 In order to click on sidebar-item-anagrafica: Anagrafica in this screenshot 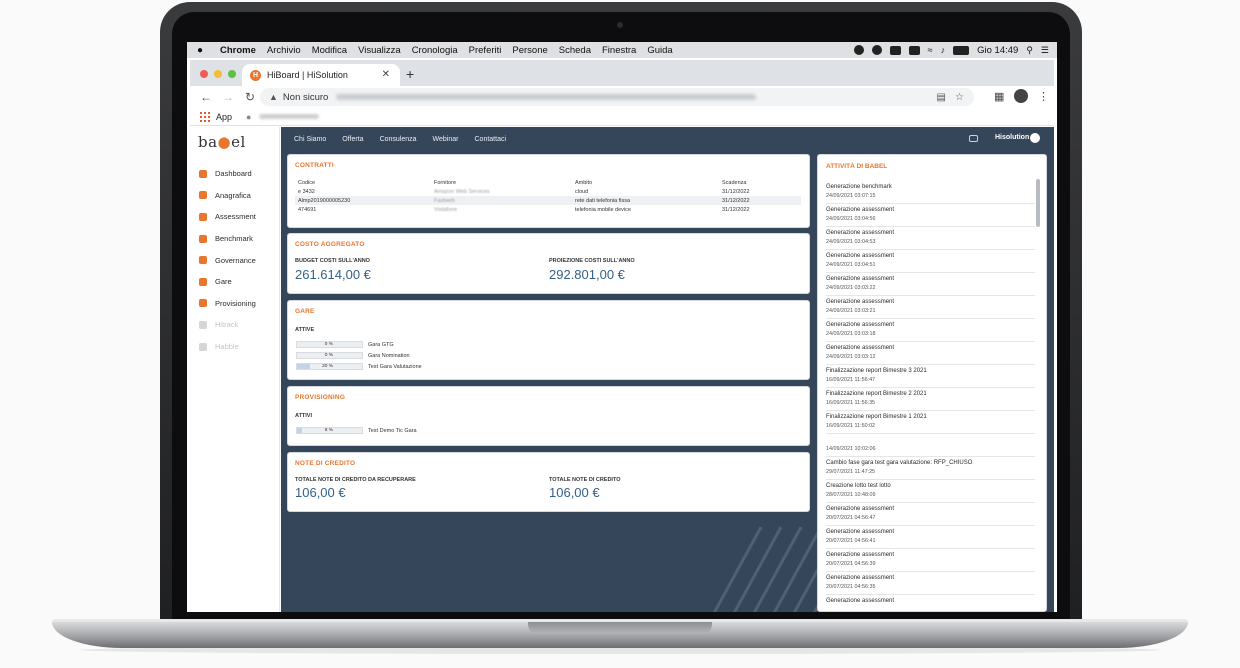, I will do `click(235, 196)`.